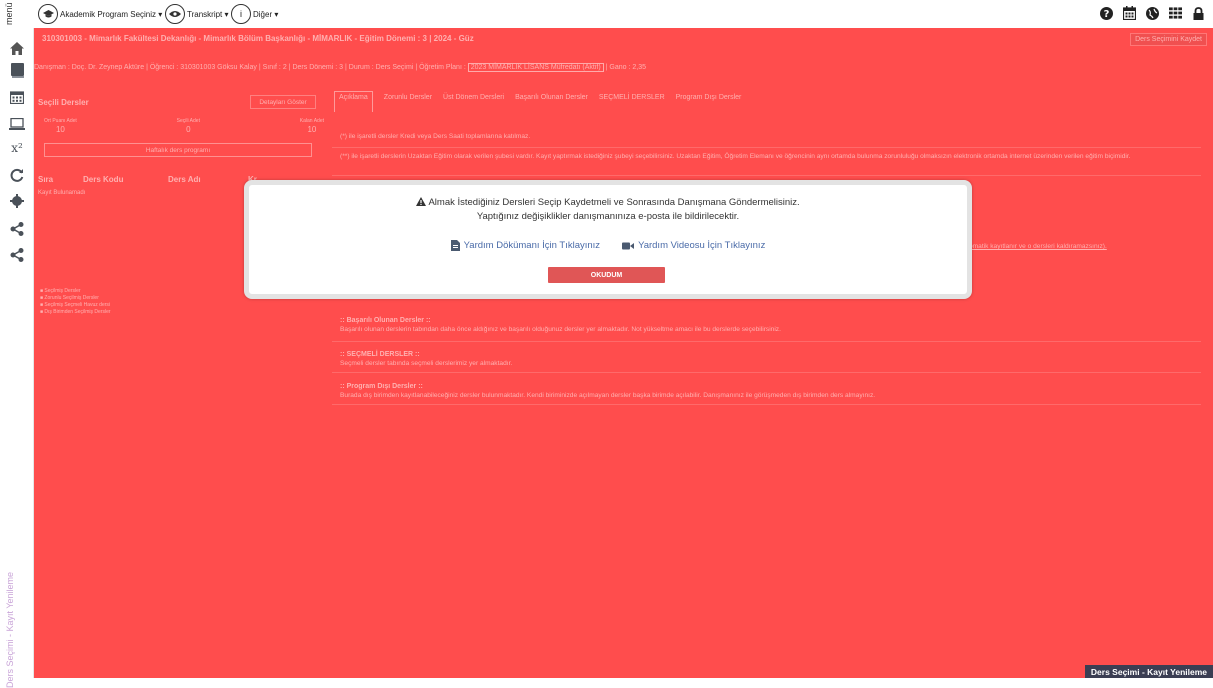  What do you see at coordinates (473, 103) in the screenshot?
I see `tab-upper-term: Üst Dönem Dersleri` at bounding box center [473, 103].